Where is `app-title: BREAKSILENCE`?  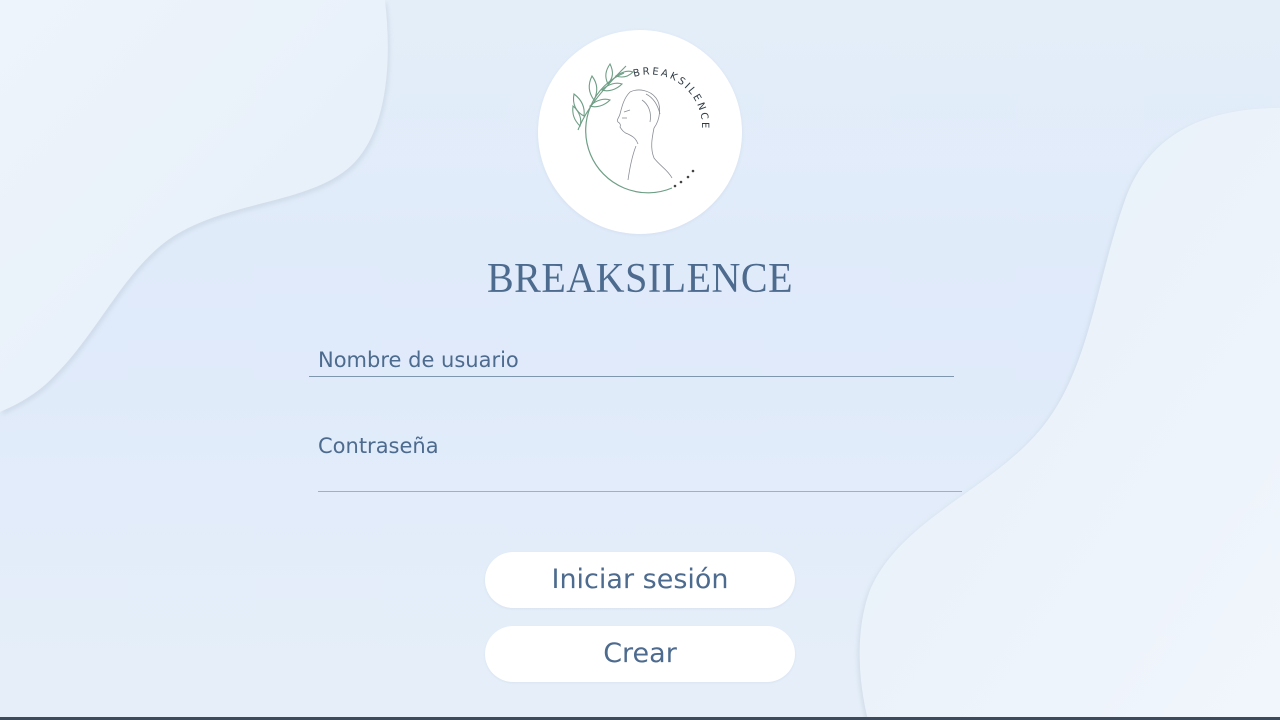
app-title: BREAKSILENCE is located at coordinates (640, 277).